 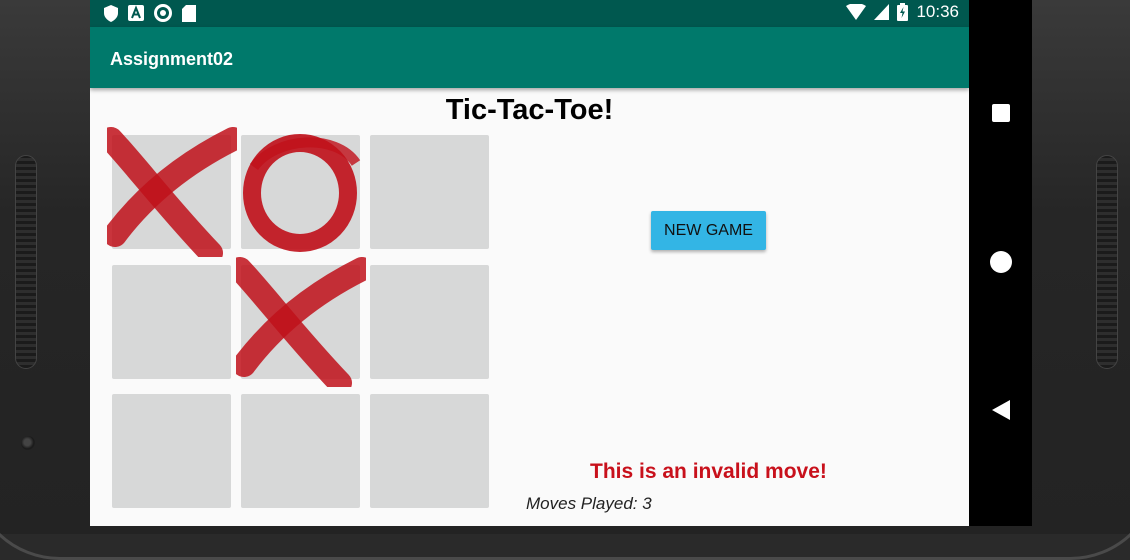 I want to click on sd-card-icon, so click(x=189, y=13).